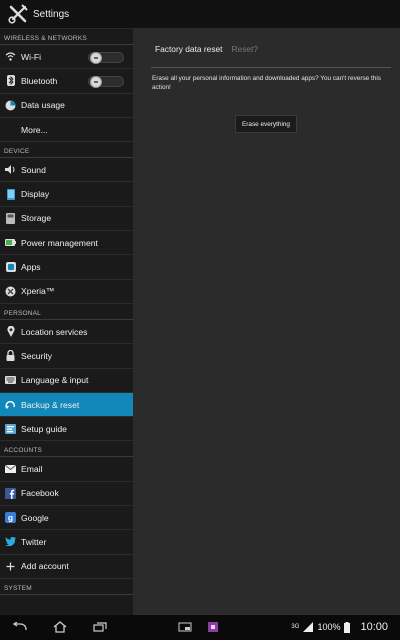 This screenshot has height=640, width=400. I want to click on sidebar-item-label: Email, so click(32, 469).